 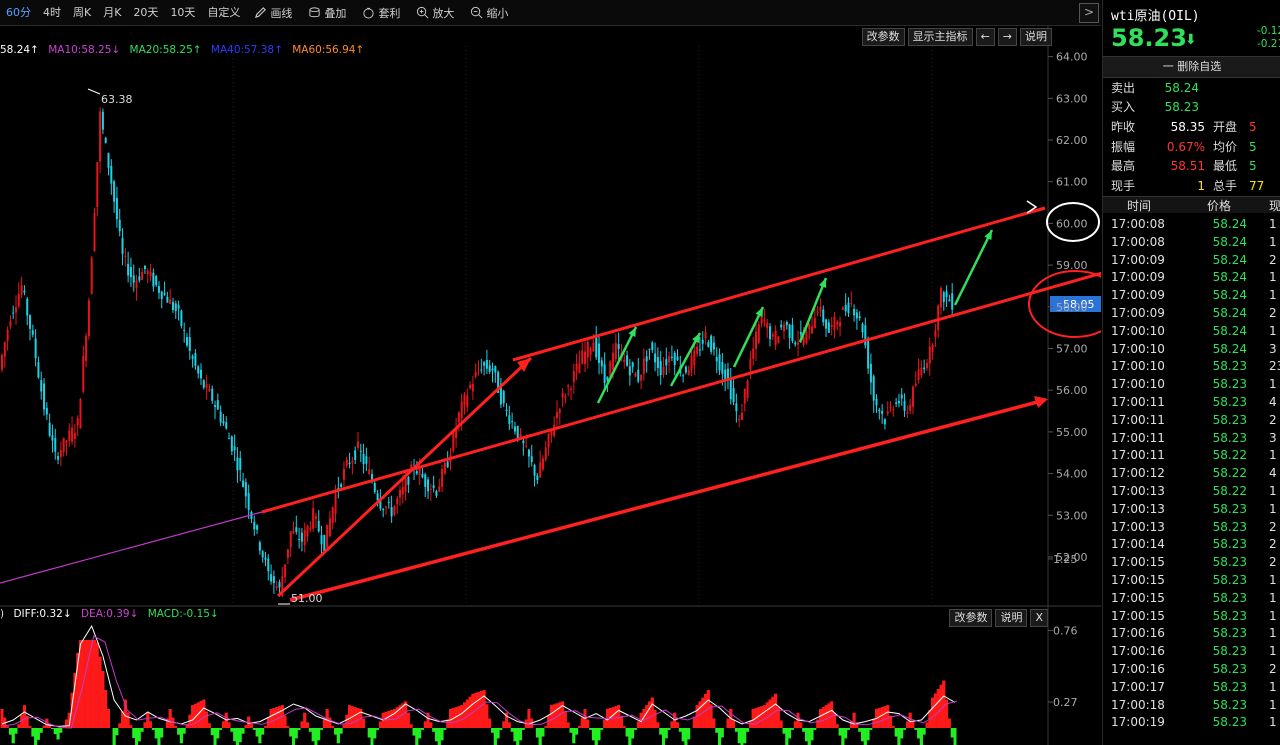 What do you see at coordinates (883, 37) in the screenshot?
I see `change-params-button: 改参数` at bounding box center [883, 37].